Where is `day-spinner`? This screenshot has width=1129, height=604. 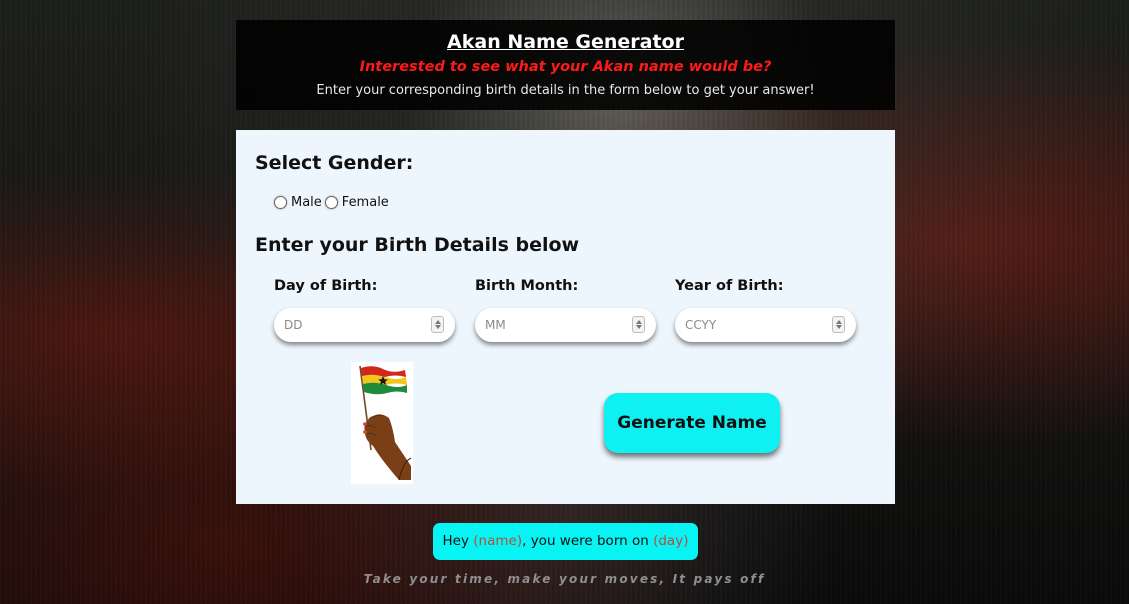 day-spinner is located at coordinates (437, 324).